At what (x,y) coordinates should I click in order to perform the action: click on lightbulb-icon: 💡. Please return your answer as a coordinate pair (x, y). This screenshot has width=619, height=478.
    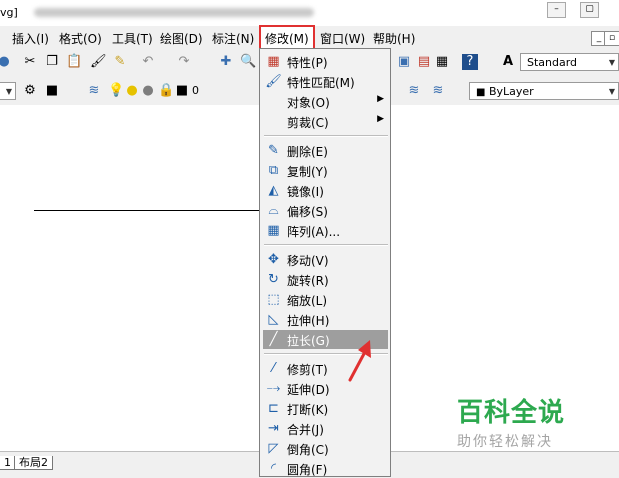
    Looking at the image, I should click on (116, 91).